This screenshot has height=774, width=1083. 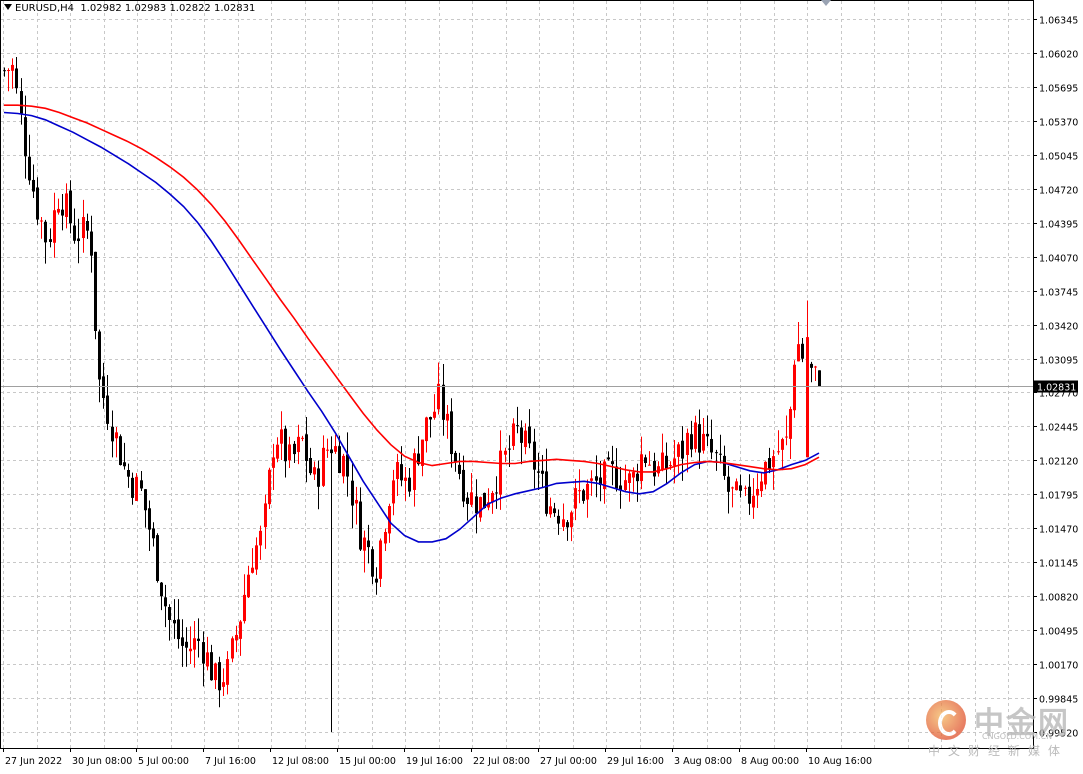 What do you see at coordinates (501, 761) in the screenshot?
I see `x-tick-label: 22 Jul 08:00` at bounding box center [501, 761].